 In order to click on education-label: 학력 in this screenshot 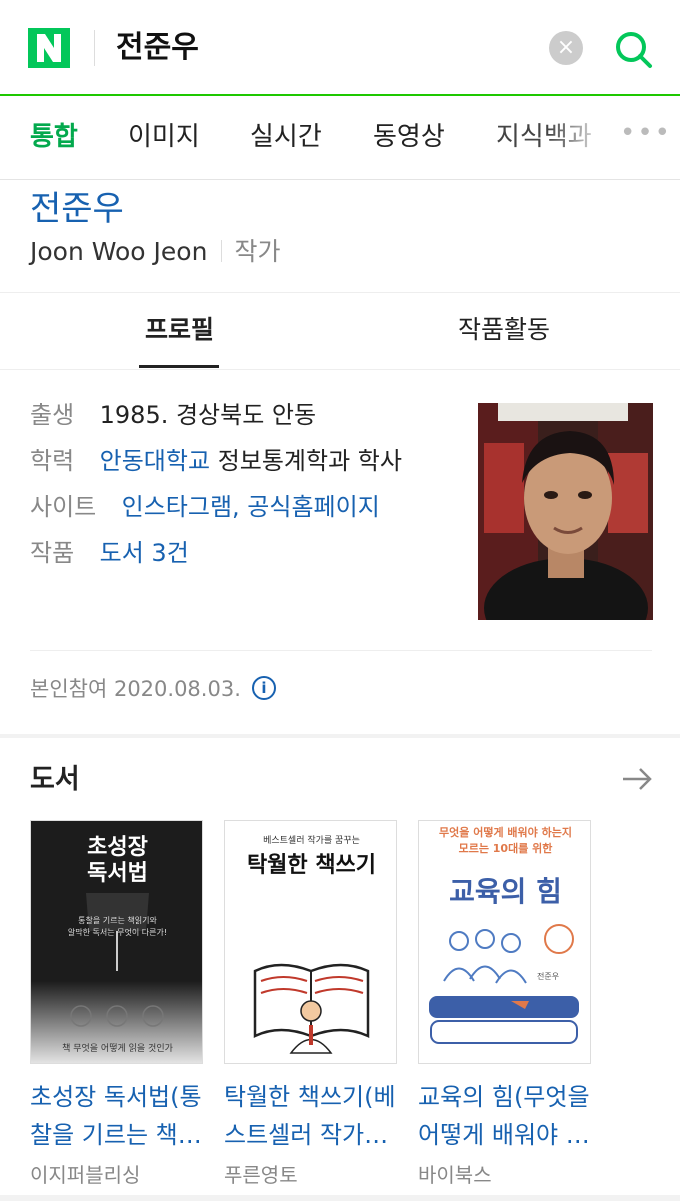, I will do `click(52, 461)`.